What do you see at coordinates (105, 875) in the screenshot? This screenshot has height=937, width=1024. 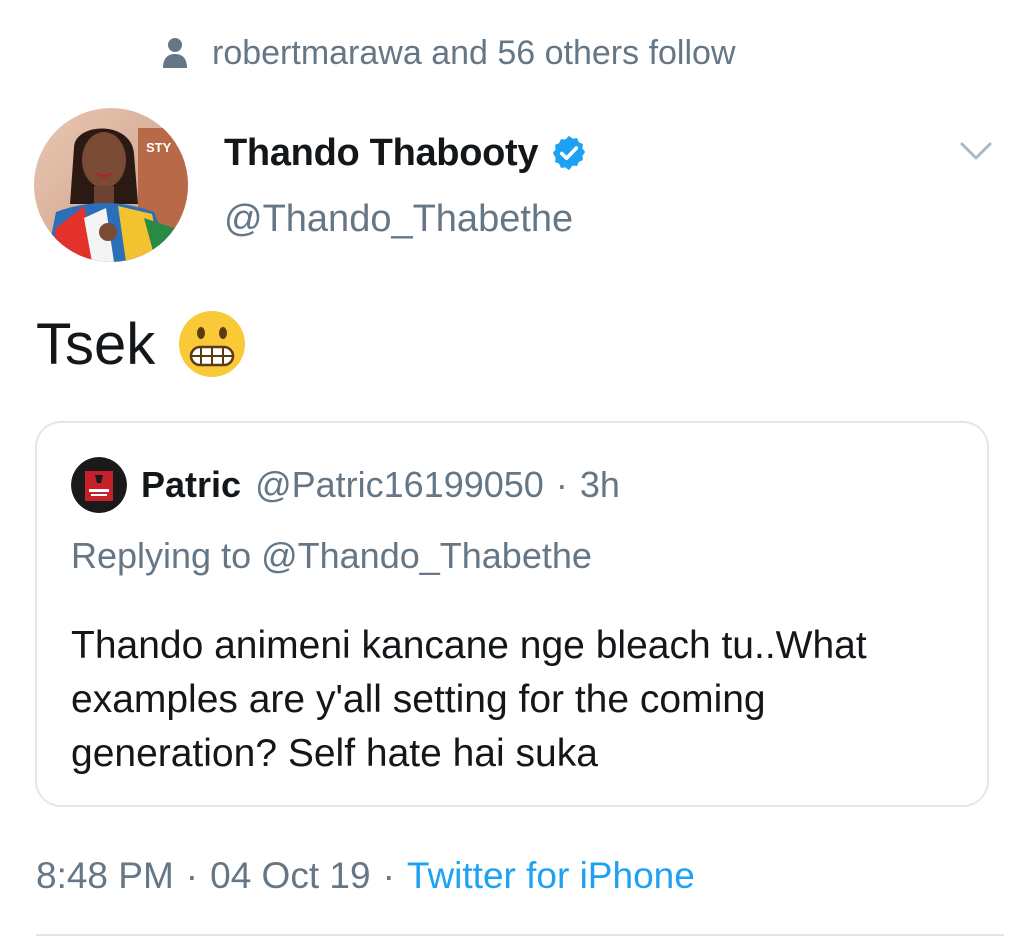 I see `tweet-time: 8:48 PM` at bounding box center [105, 875].